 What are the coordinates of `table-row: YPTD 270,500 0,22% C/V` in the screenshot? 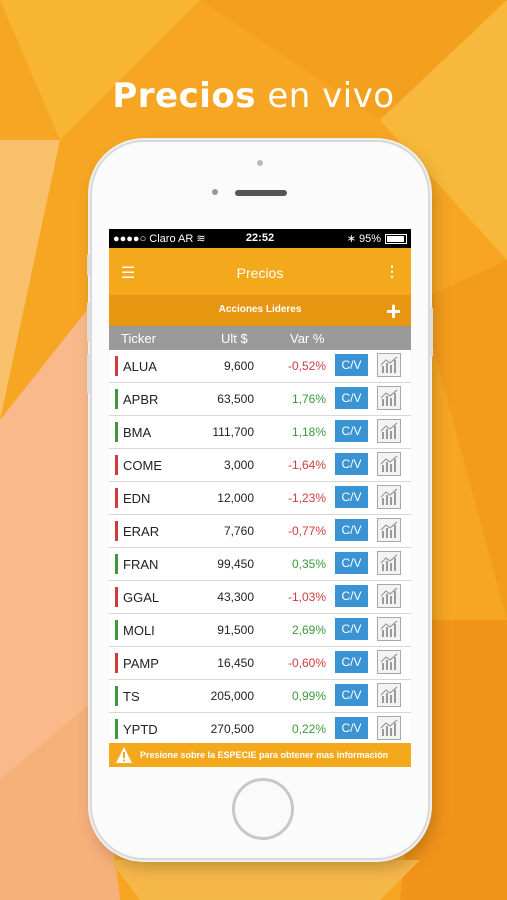 It's located at (260, 729).